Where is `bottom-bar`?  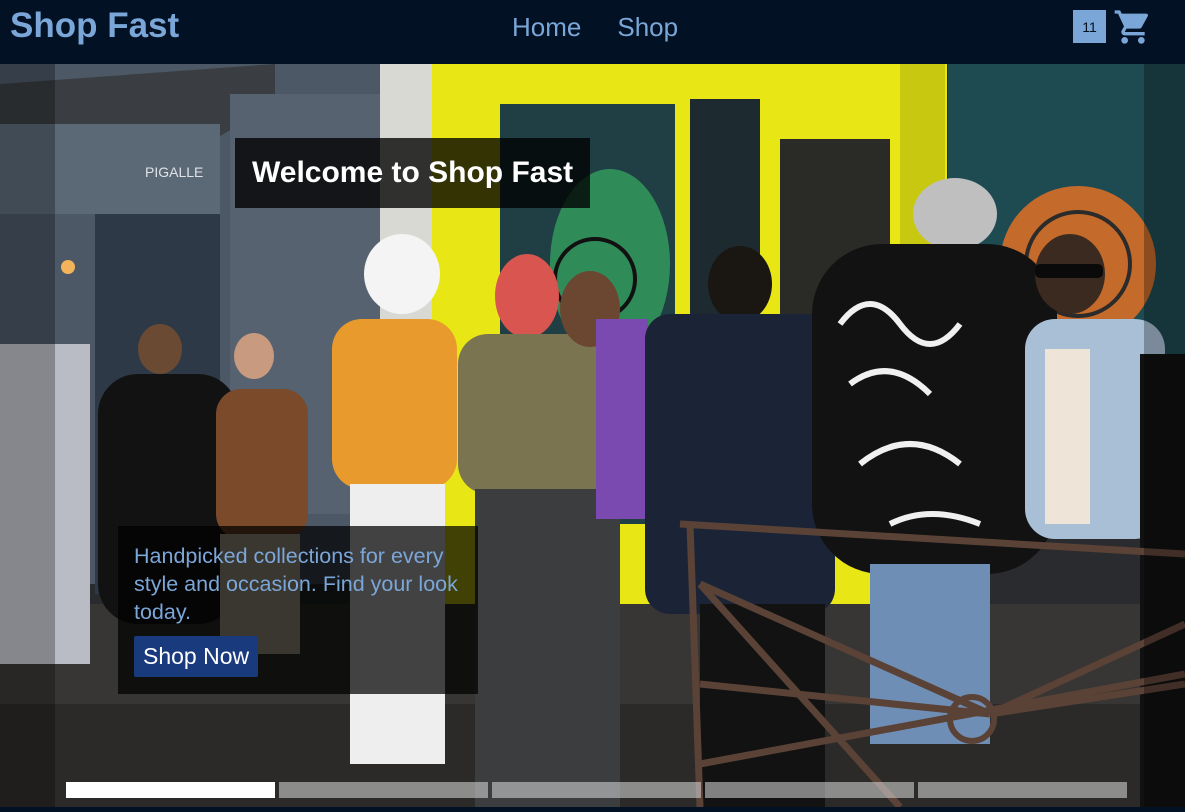
bottom-bar is located at coordinates (592, 809).